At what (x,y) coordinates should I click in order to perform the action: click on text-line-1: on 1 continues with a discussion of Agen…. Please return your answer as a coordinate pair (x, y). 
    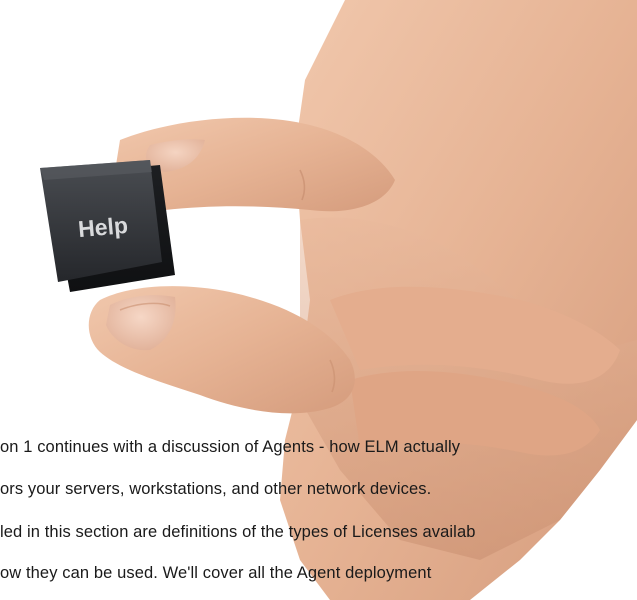
    Looking at the image, I should click on (230, 447).